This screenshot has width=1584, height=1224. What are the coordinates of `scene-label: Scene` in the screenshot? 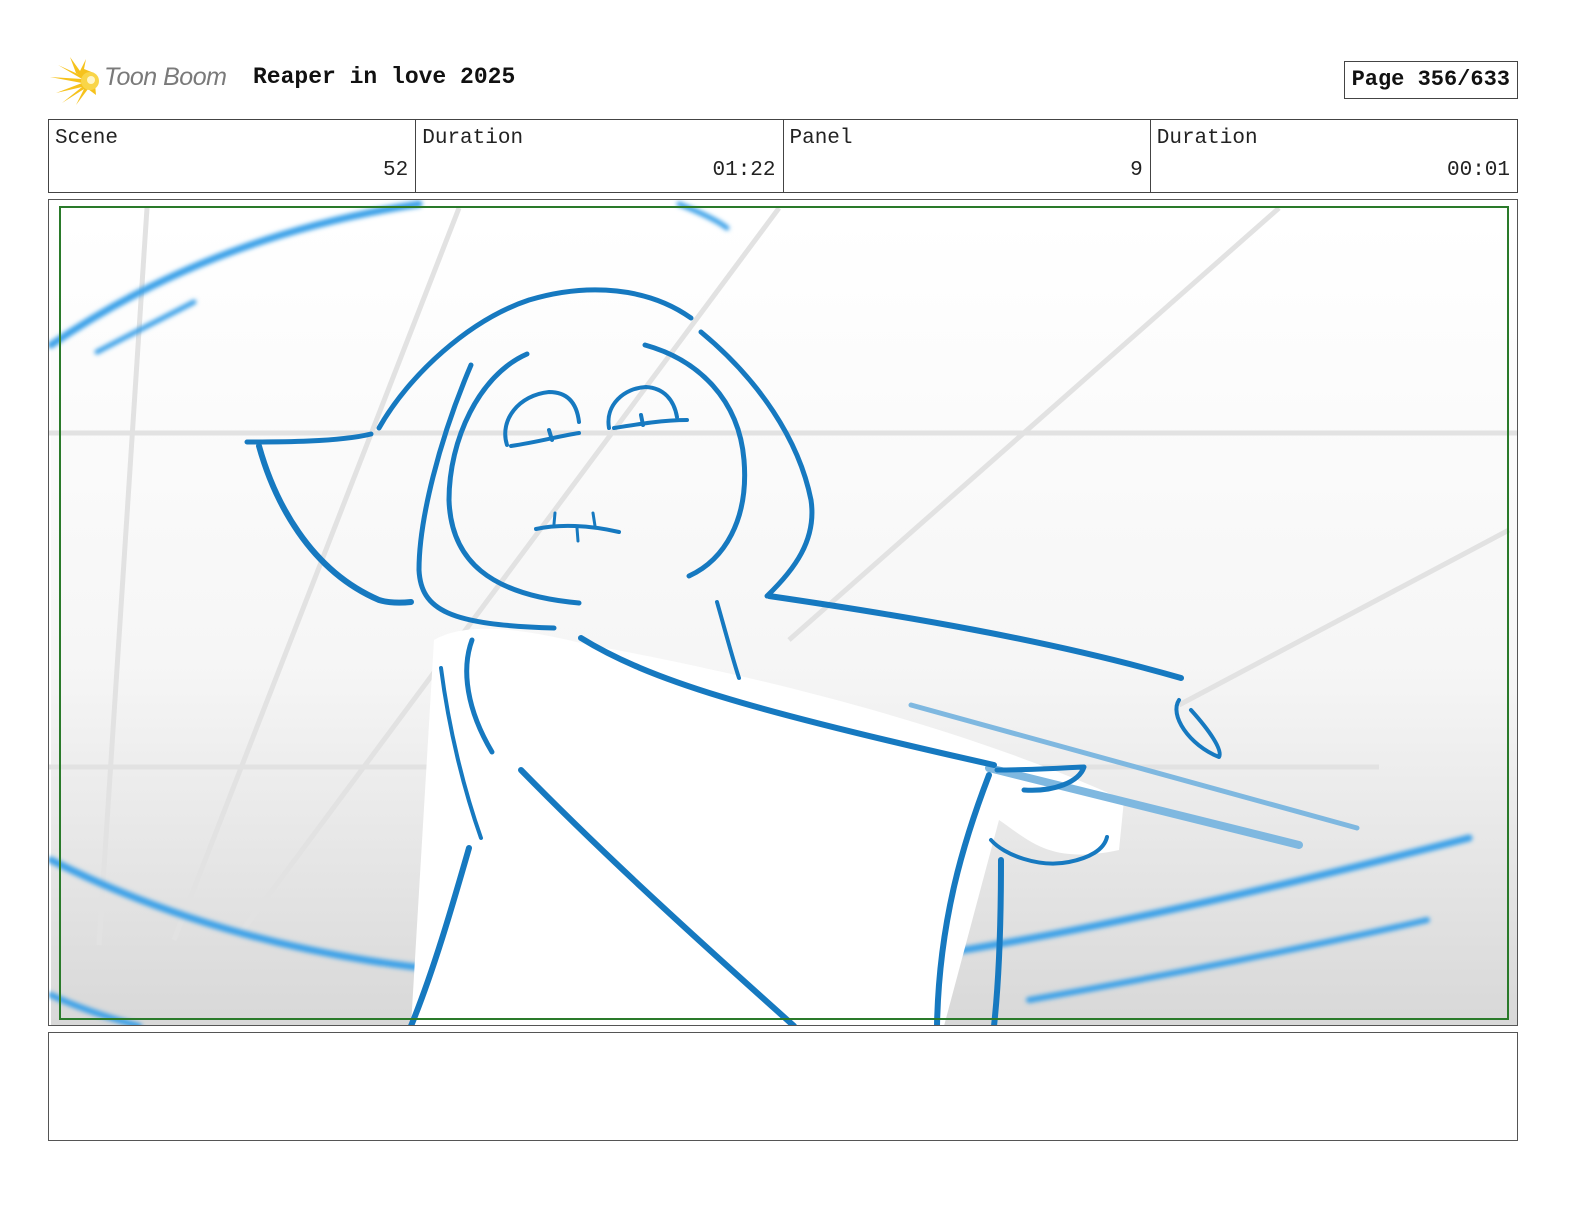 It's located at (87, 138).